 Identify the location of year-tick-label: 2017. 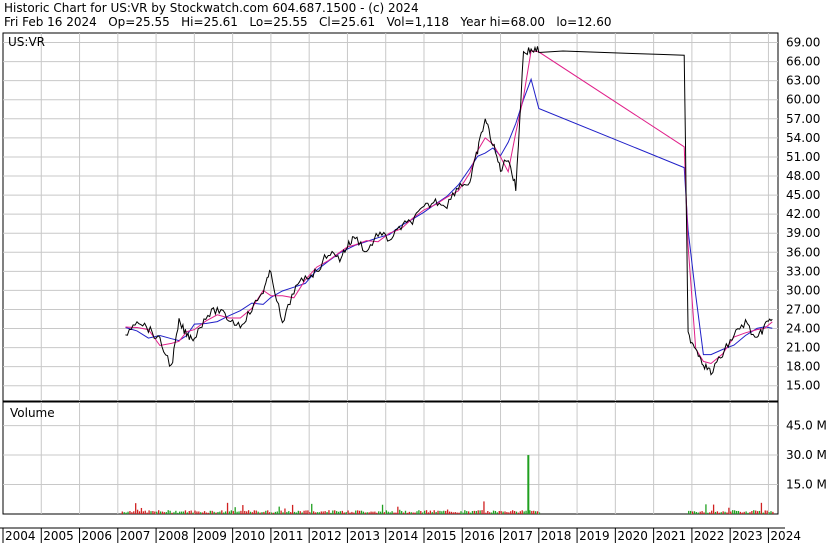
(518, 536).